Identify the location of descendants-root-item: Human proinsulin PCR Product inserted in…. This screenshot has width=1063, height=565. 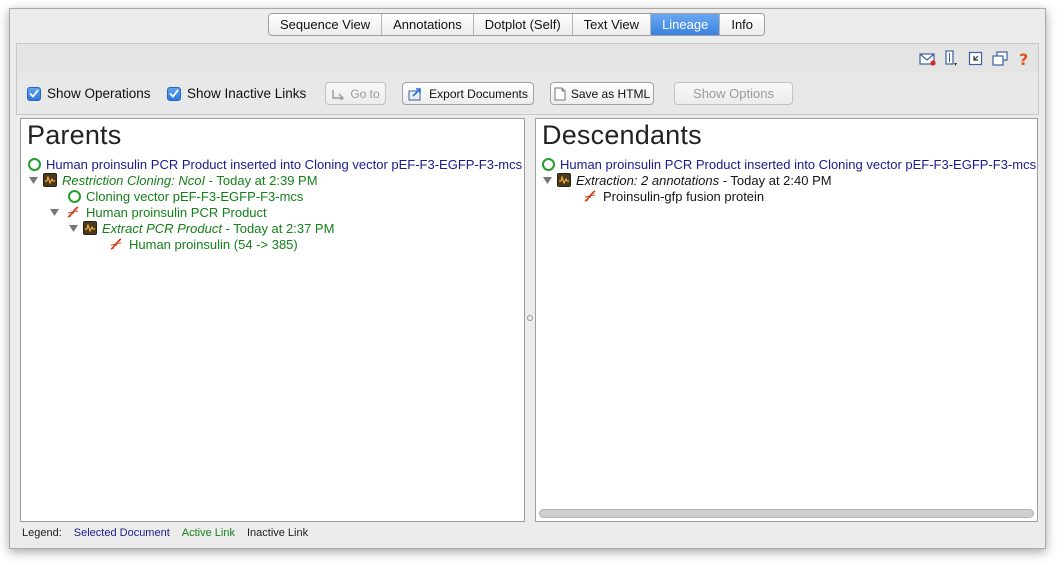
(789, 164).